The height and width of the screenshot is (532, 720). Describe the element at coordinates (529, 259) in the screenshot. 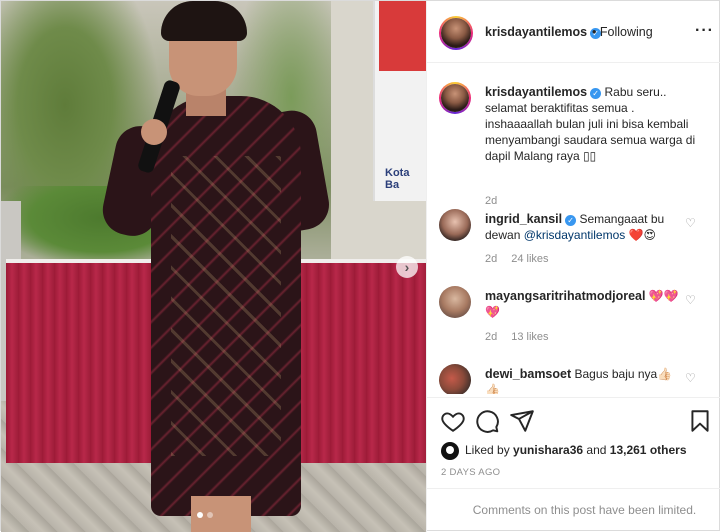

I see `comment-likes: 24 likes` at that location.